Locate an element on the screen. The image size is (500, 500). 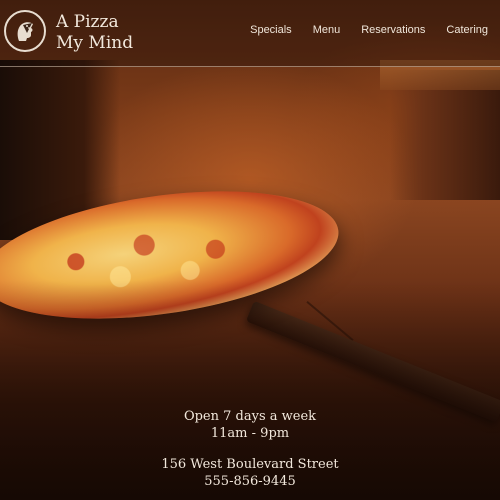
opening-hours: Open 7 days a week 11am - 9pm is located at coordinates (250, 425).